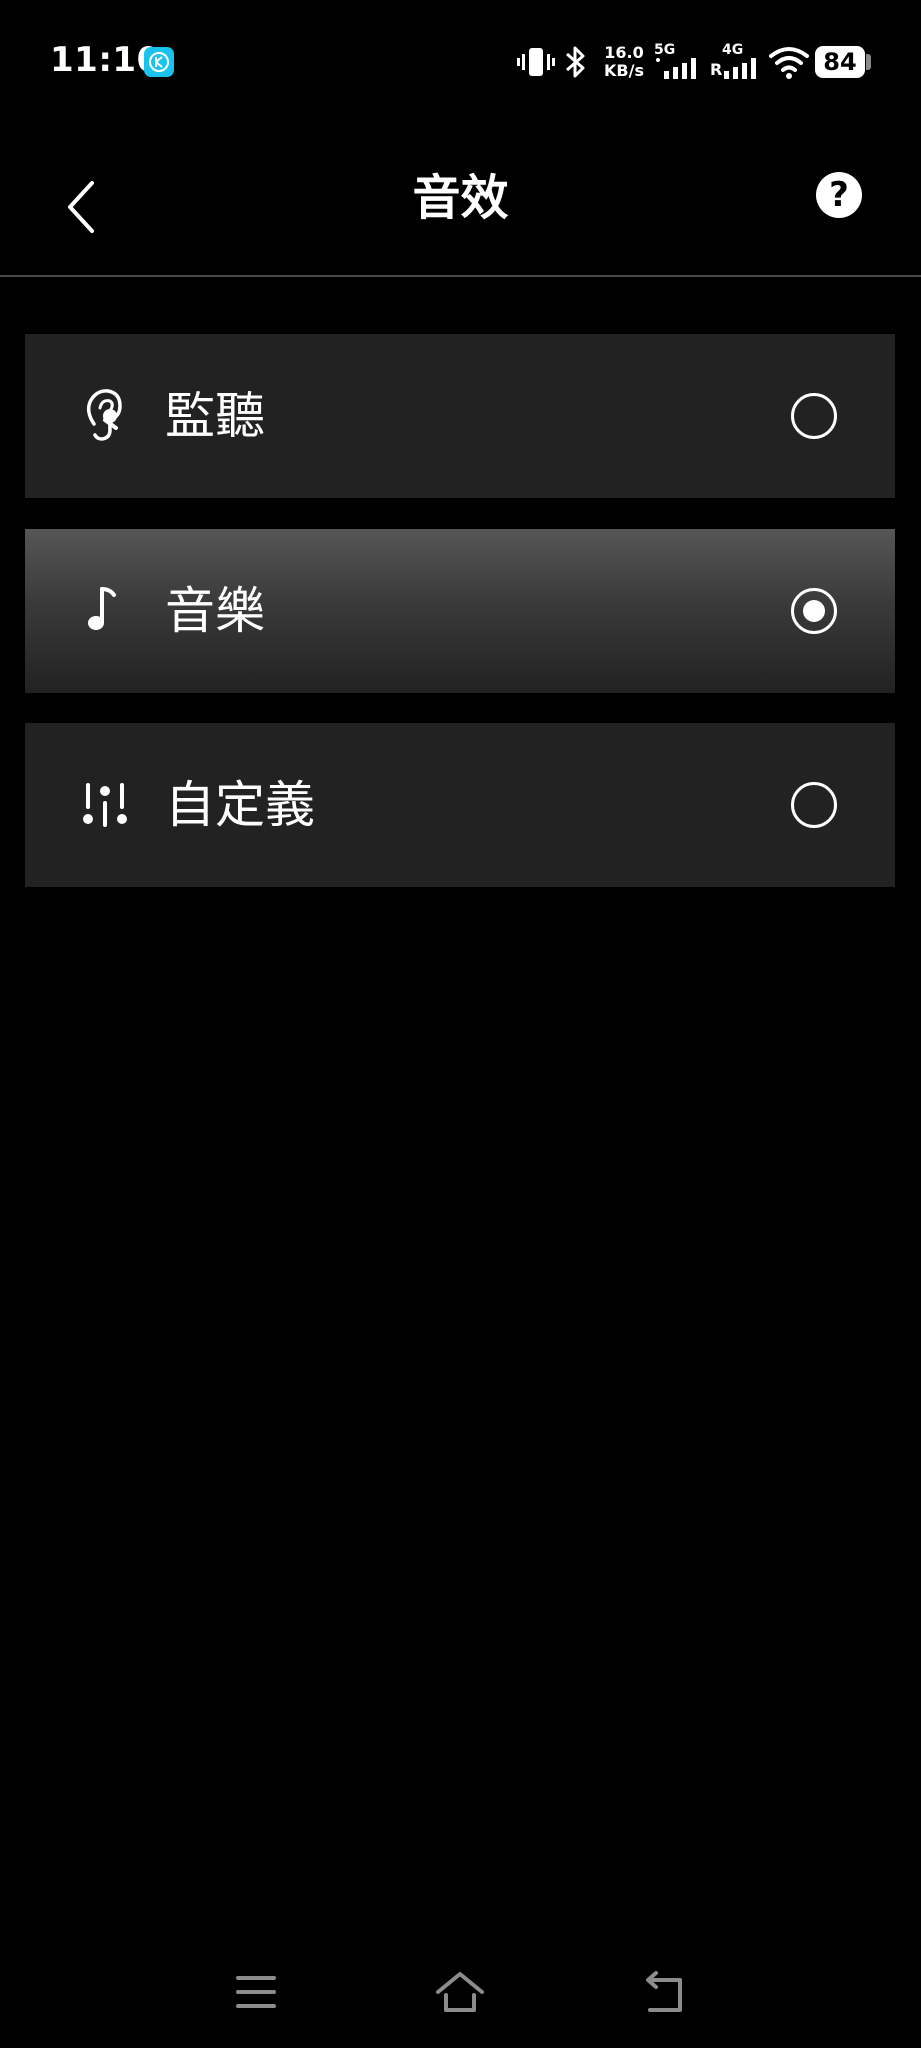  I want to click on question-mark-icon: ?, so click(839, 195).